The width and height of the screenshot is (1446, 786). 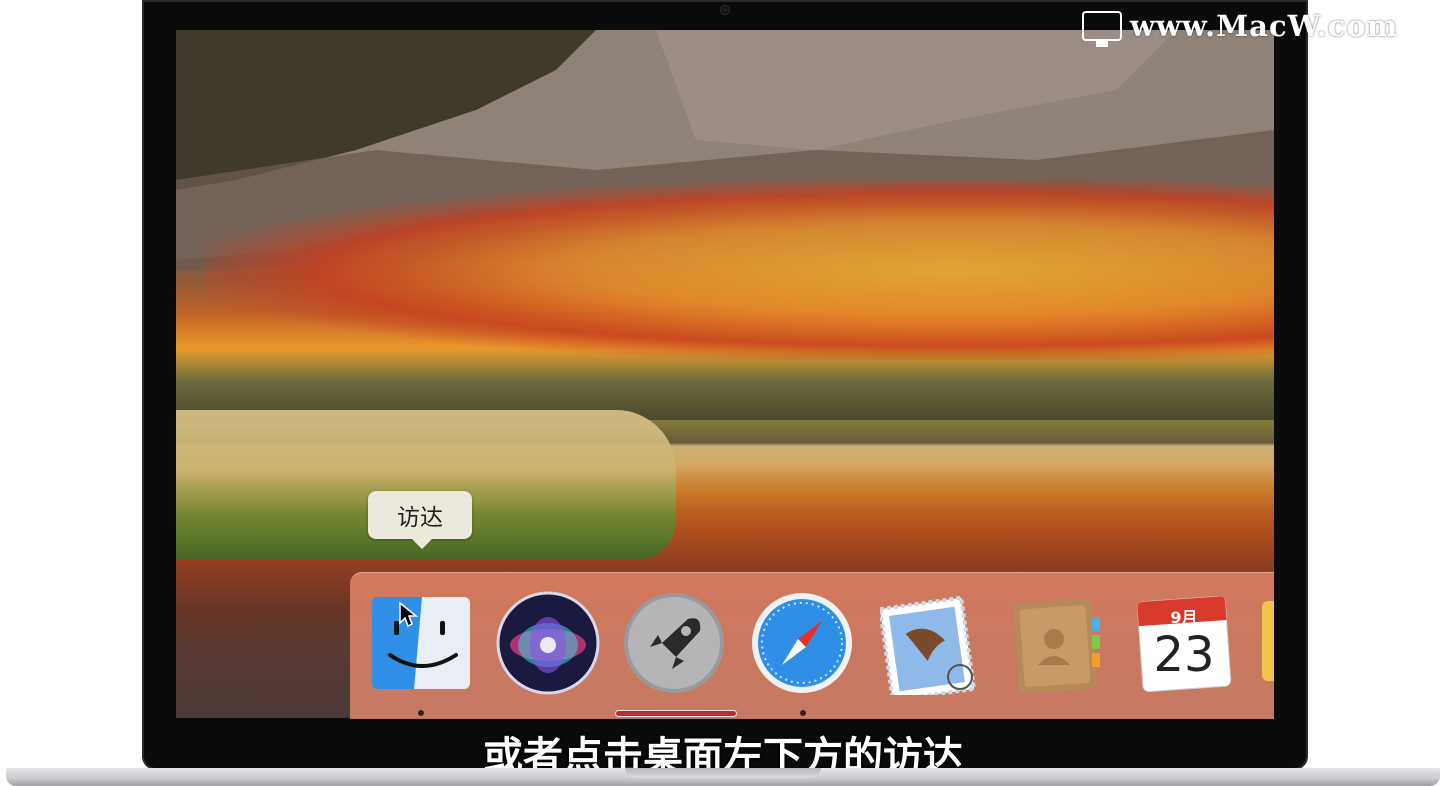 I want to click on app-icon, so click(x=1268, y=641).